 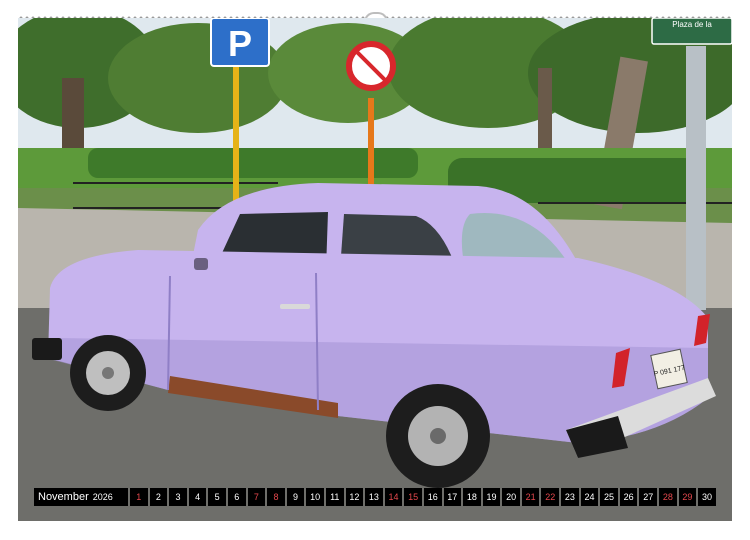 What do you see at coordinates (696, 178) in the screenshot?
I see `street-sign-pole` at bounding box center [696, 178].